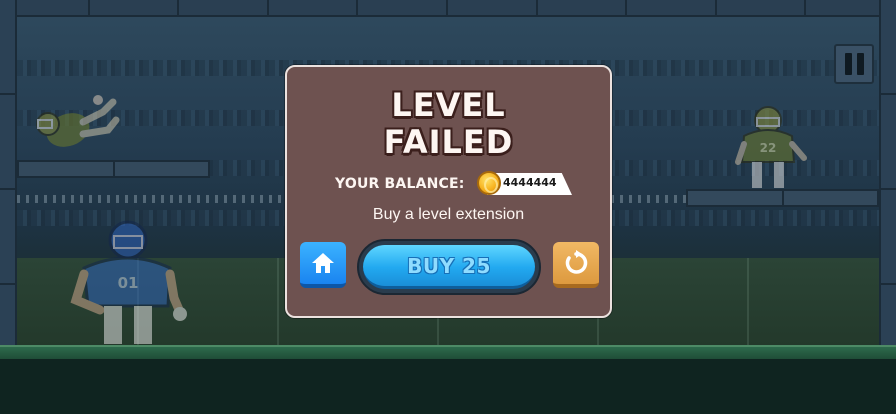 The height and width of the screenshot is (414, 896). Describe the element at coordinates (576, 262) in the screenshot. I see `restart-icon` at that location.